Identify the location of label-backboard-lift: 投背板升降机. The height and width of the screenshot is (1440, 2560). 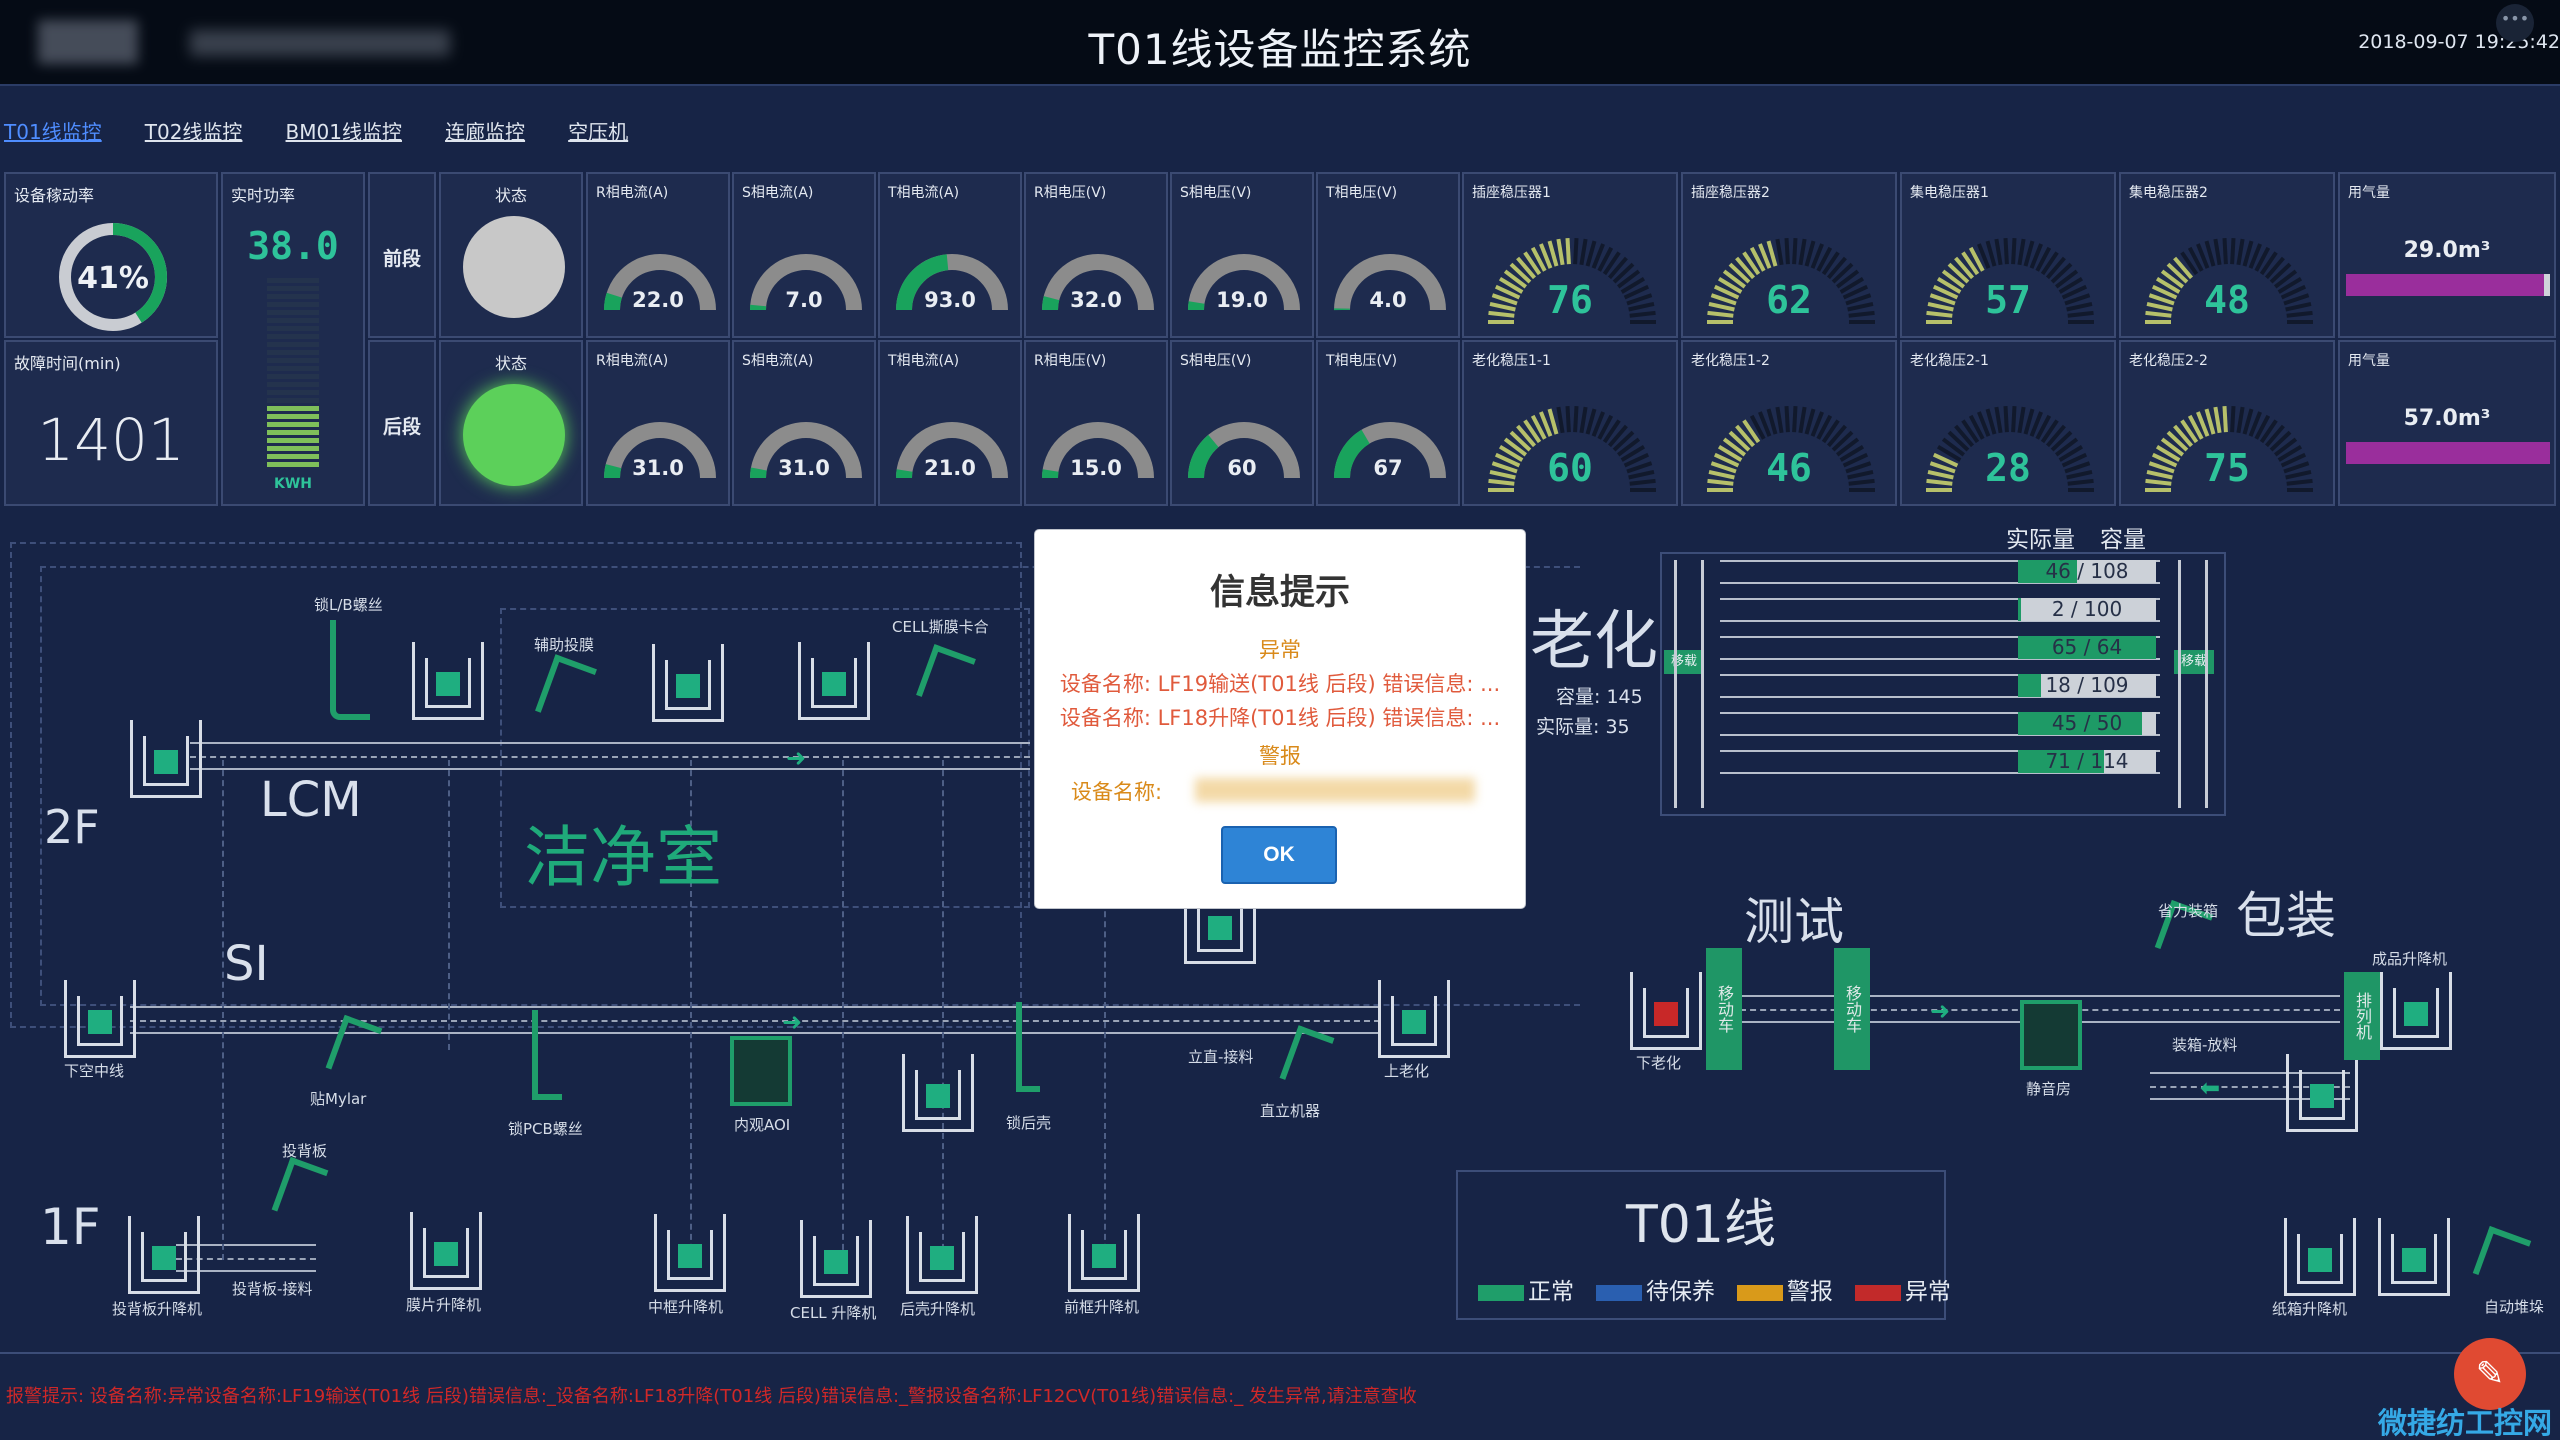
(157, 1309).